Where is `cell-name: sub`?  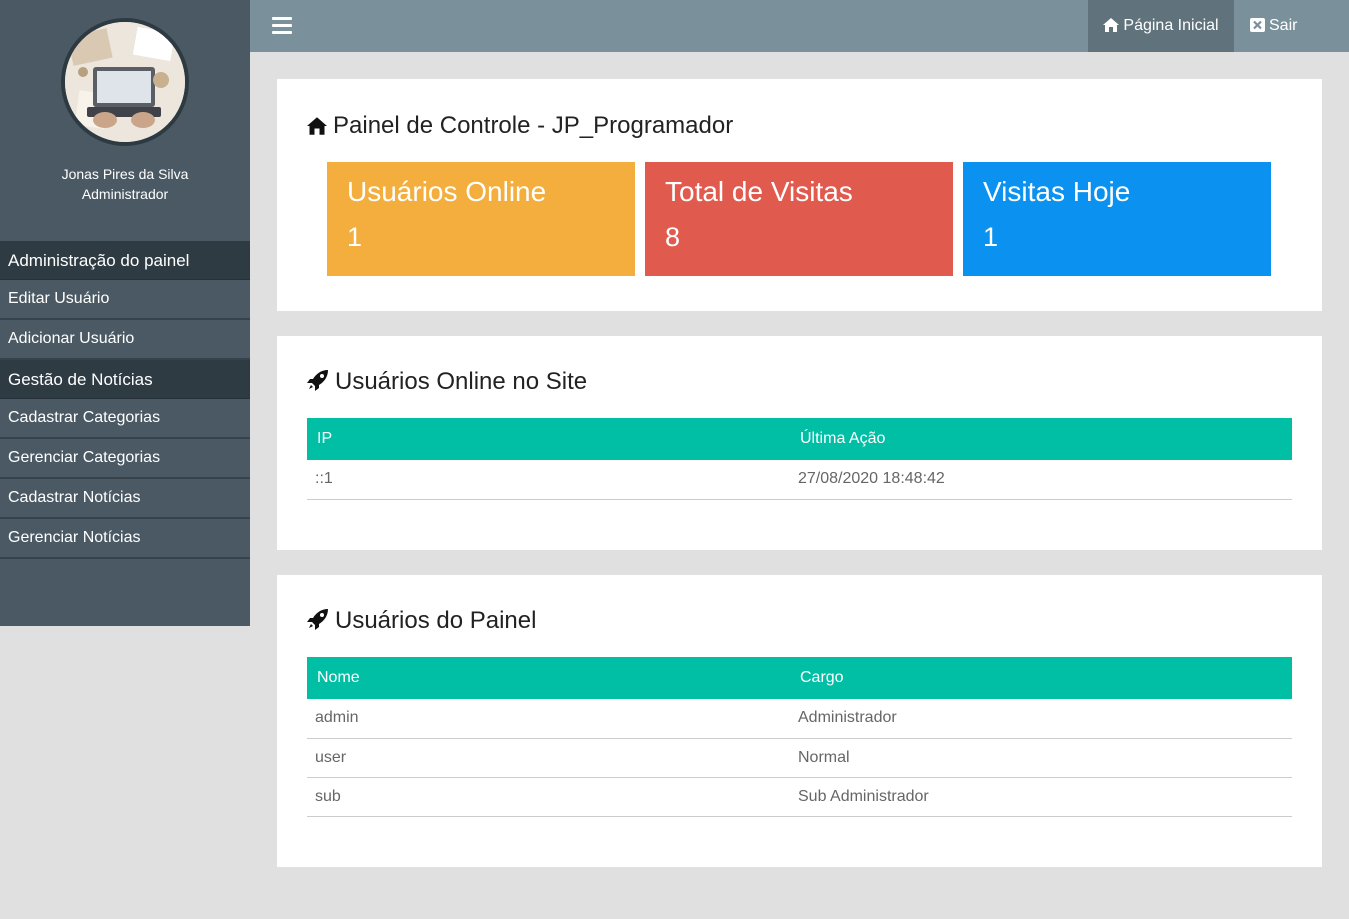
cell-name: sub is located at coordinates (548, 797).